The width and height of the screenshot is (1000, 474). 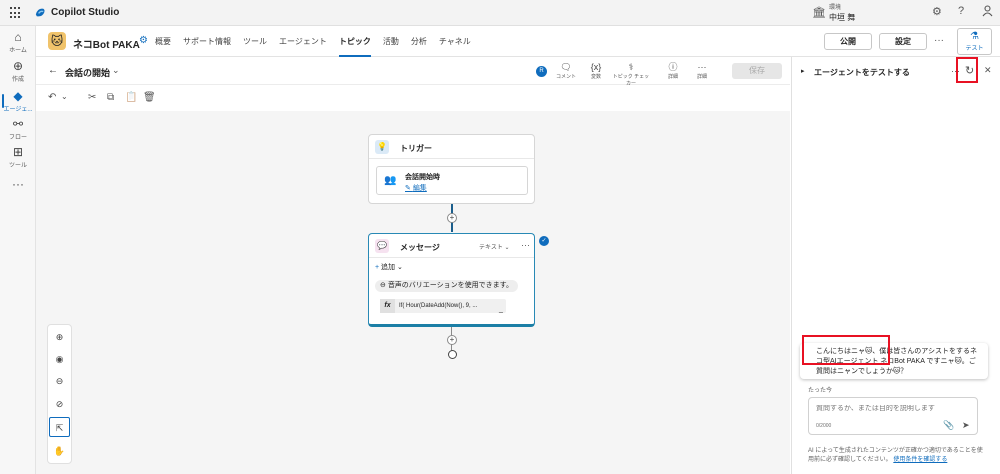 I want to click on valid-check-icon: ✓, so click(x=544, y=241).